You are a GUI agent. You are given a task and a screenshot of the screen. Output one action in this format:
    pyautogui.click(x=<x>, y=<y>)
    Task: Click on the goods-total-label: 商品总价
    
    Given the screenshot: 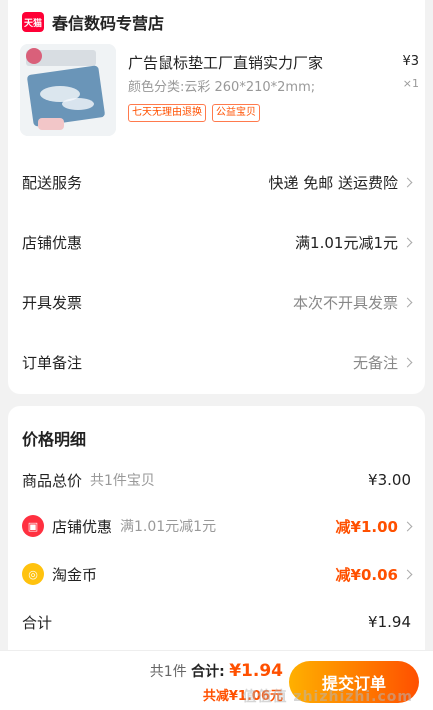 What is the action you would take?
    pyautogui.click(x=52, y=480)
    